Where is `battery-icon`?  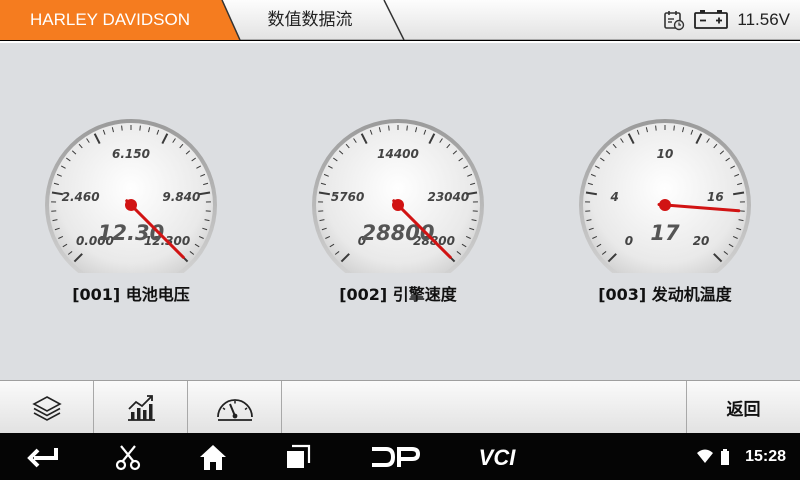 battery-icon is located at coordinates (711, 19).